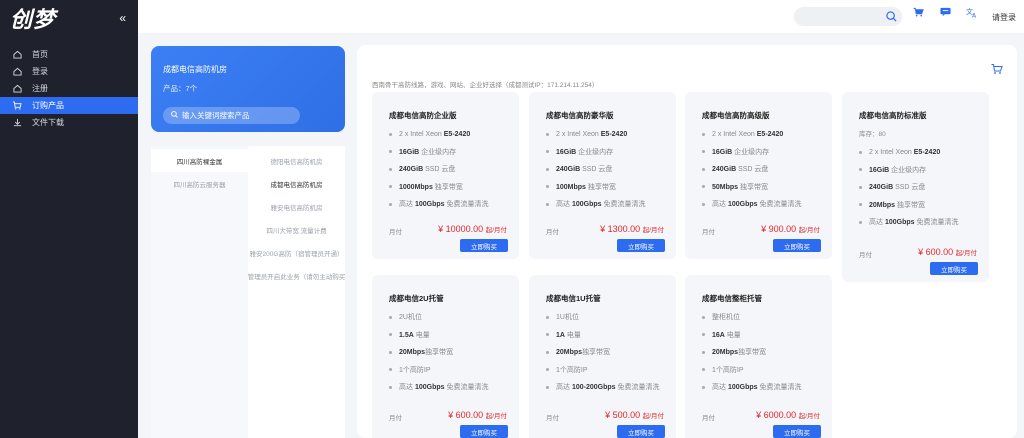 Image resolution: width=1024 pixels, height=438 pixels. I want to click on product-title: 成都电信整柜托管, so click(732, 298).